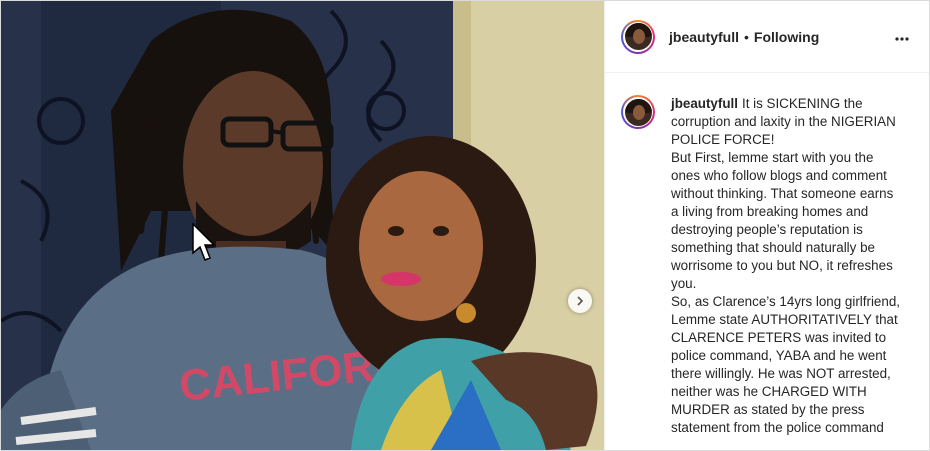  I want to click on author-avatar, so click(638, 36).